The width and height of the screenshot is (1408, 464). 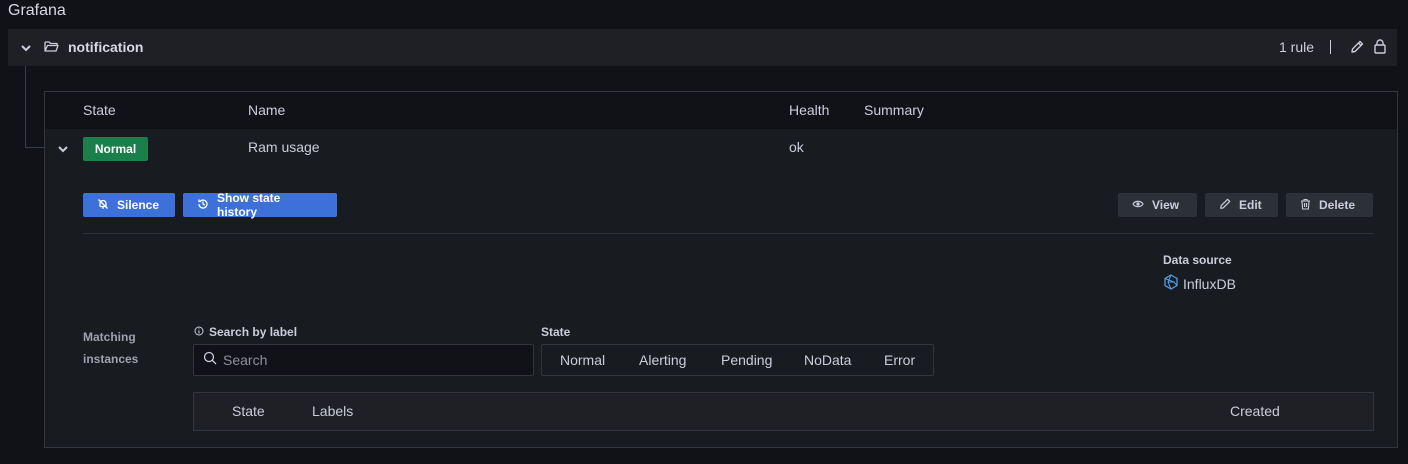 I want to click on section-divider, so click(x=728, y=233).